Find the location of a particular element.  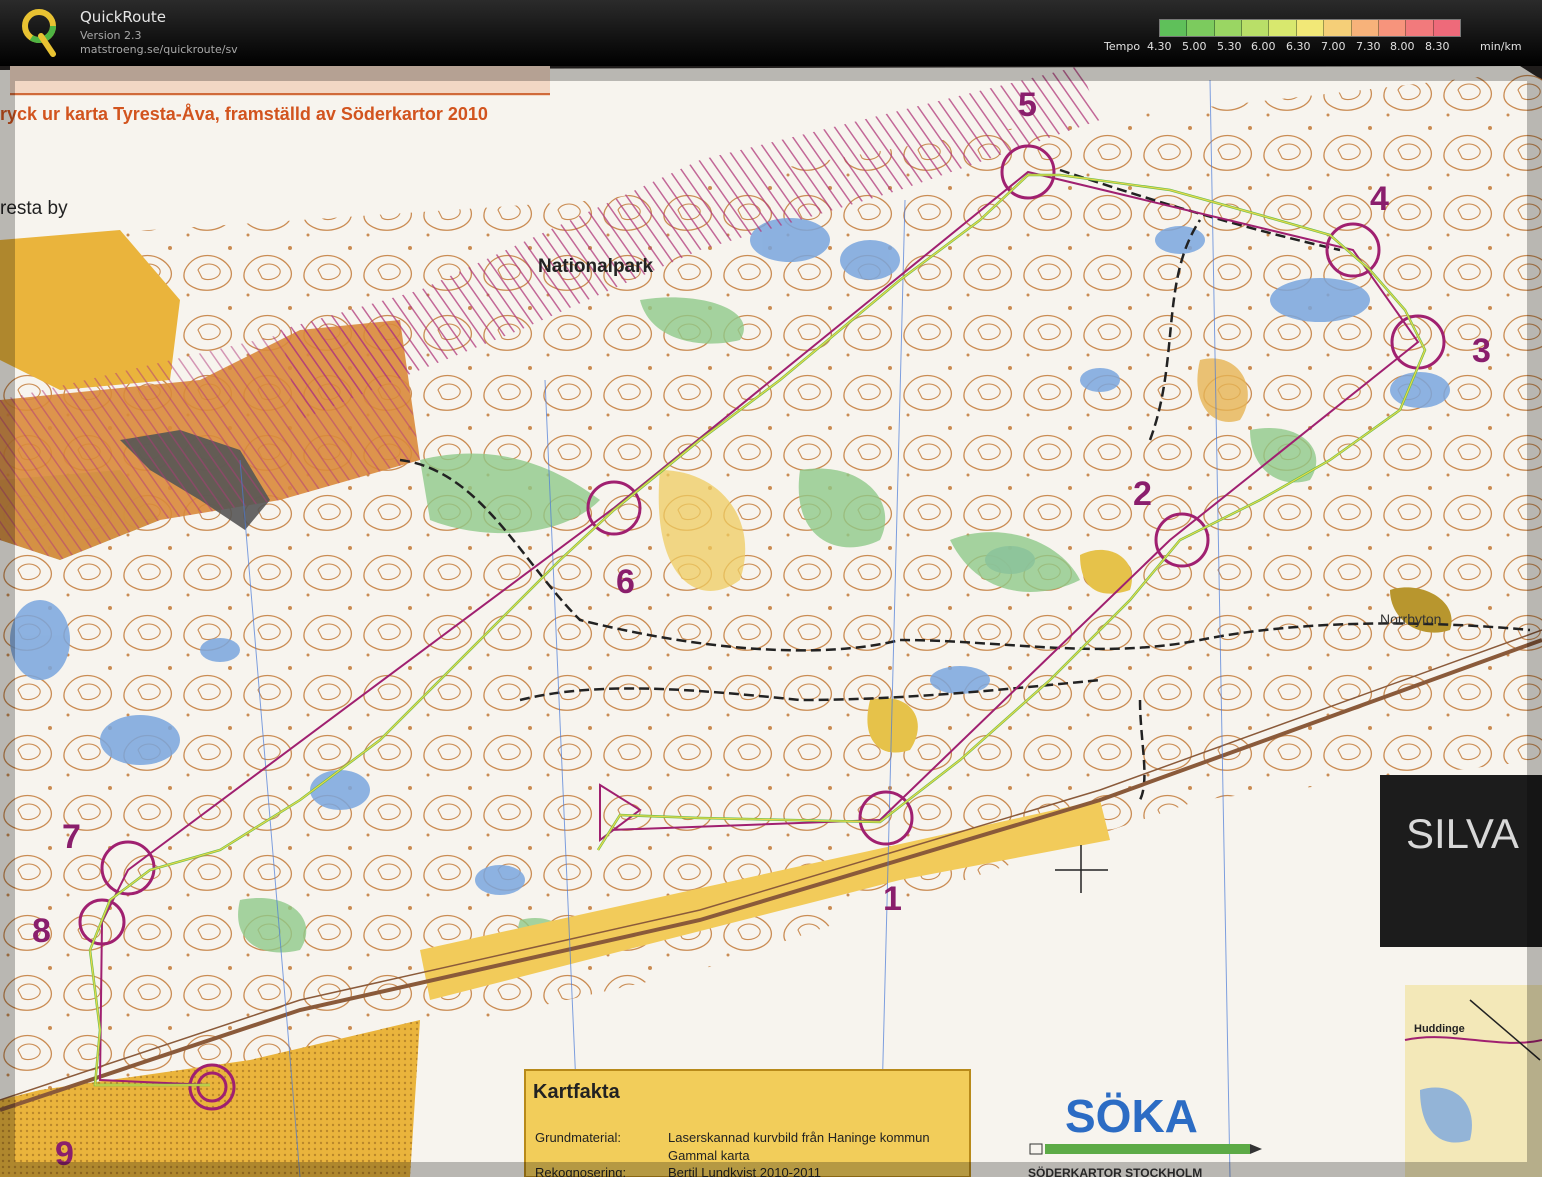

control-number: 3 is located at coordinates (1481, 351).